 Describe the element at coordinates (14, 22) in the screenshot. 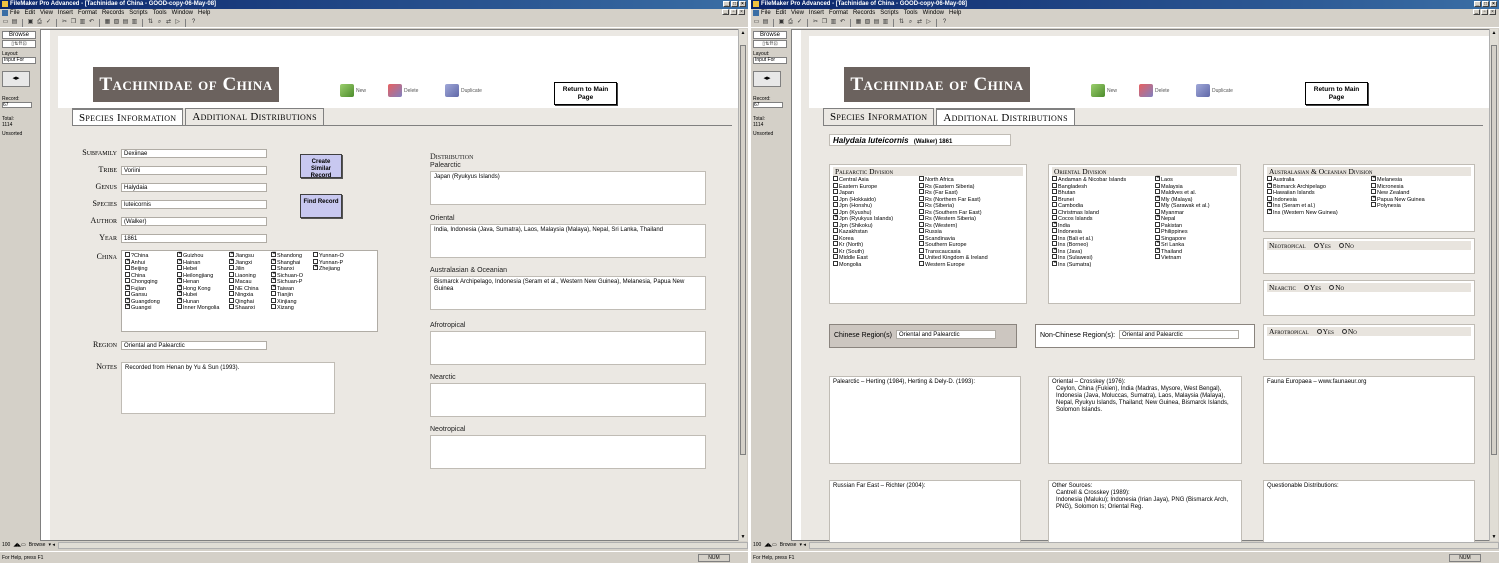

I see `open-icon: ▤` at that location.